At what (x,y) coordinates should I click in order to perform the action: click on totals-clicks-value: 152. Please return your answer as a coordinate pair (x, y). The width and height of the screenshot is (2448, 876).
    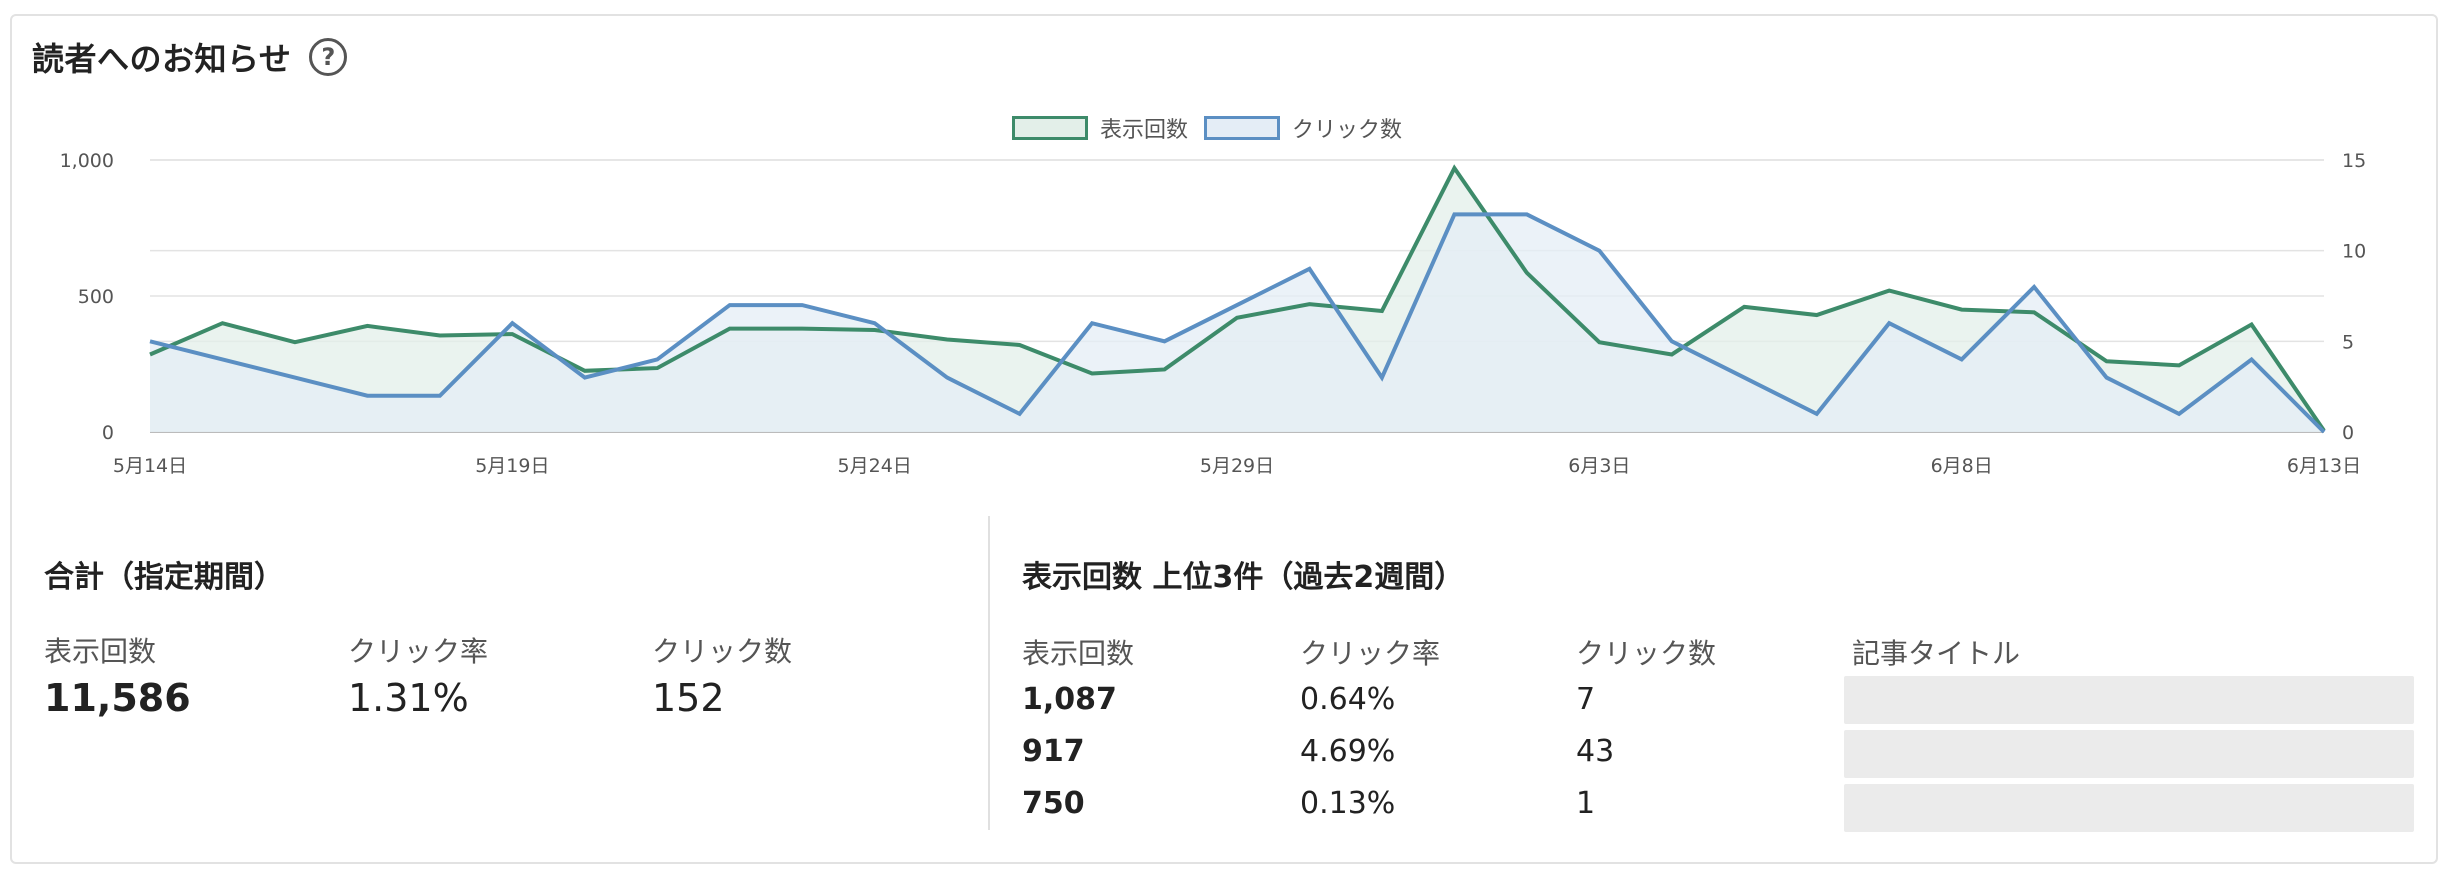
    Looking at the image, I should click on (688, 698).